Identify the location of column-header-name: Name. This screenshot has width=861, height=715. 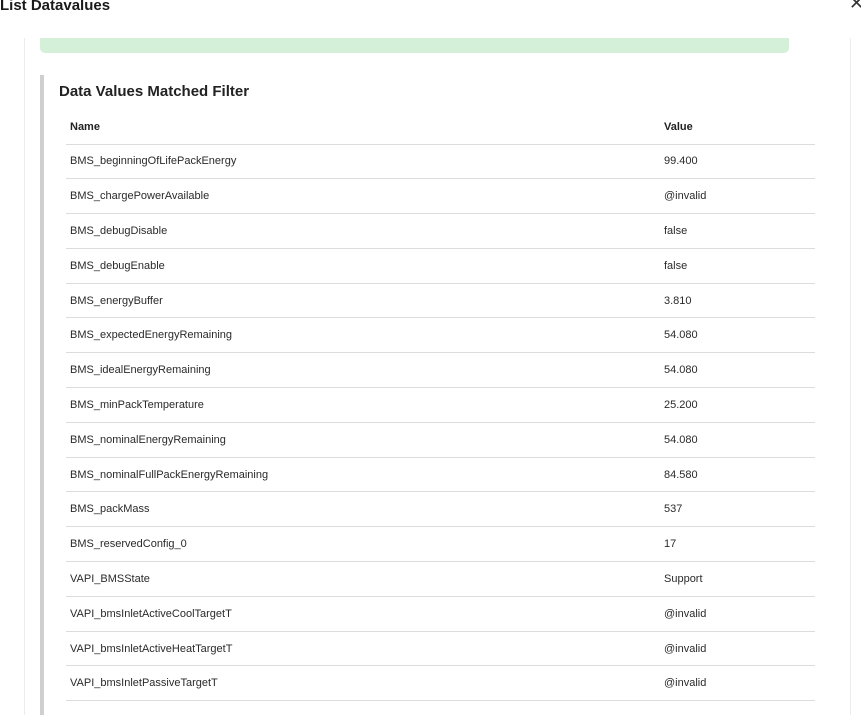
(363, 127).